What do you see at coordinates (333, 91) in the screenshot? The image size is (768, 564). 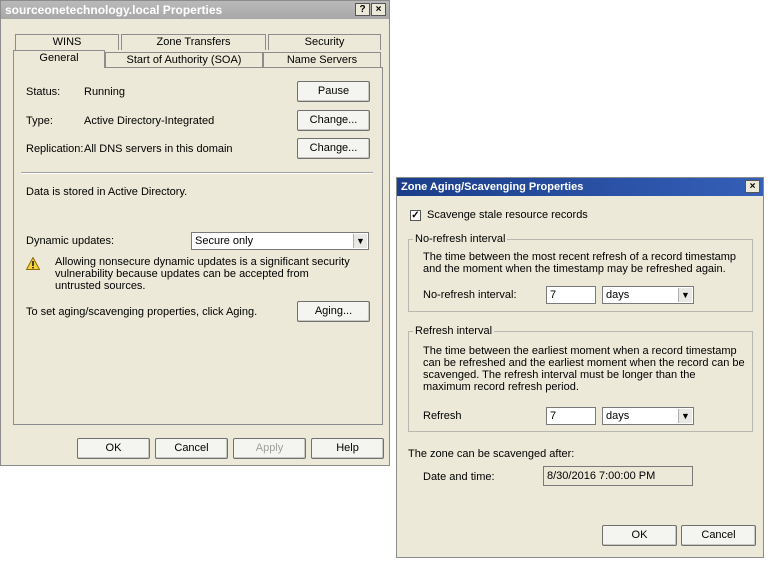 I see `pause-button: Pause` at bounding box center [333, 91].